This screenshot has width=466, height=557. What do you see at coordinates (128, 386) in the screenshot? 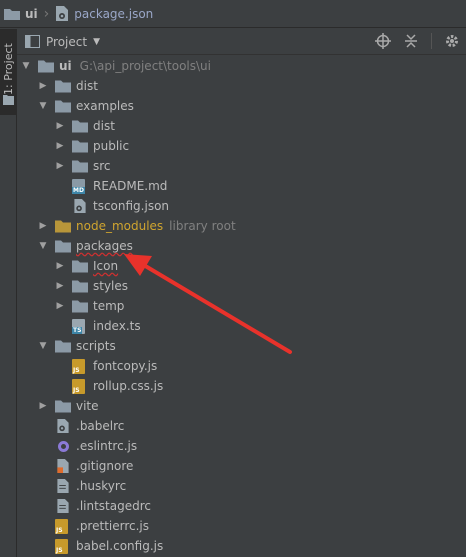
I see `tree-node-label: rollup.css.js` at bounding box center [128, 386].